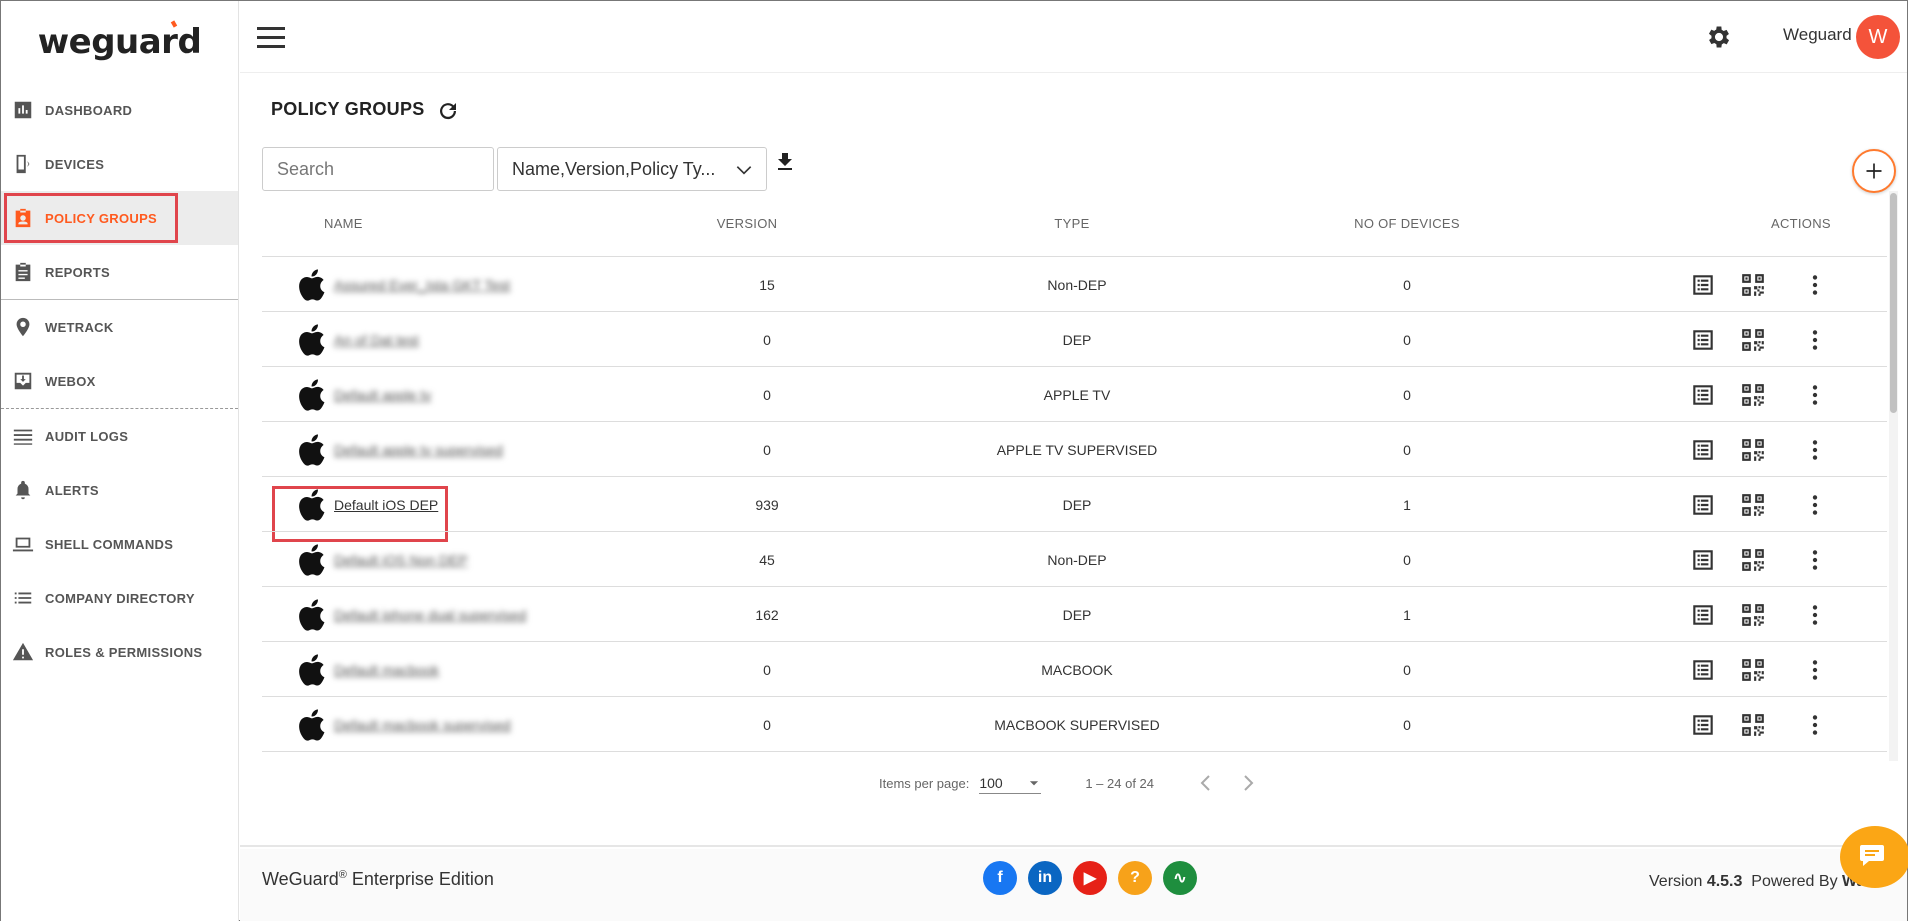 Image resolution: width=1908 pixels, height=921 pixels. Describe the element at coordinates (1074, 339) in the screenshot. I see `table-row: An of Dat test 0 DEP 0` at that location.